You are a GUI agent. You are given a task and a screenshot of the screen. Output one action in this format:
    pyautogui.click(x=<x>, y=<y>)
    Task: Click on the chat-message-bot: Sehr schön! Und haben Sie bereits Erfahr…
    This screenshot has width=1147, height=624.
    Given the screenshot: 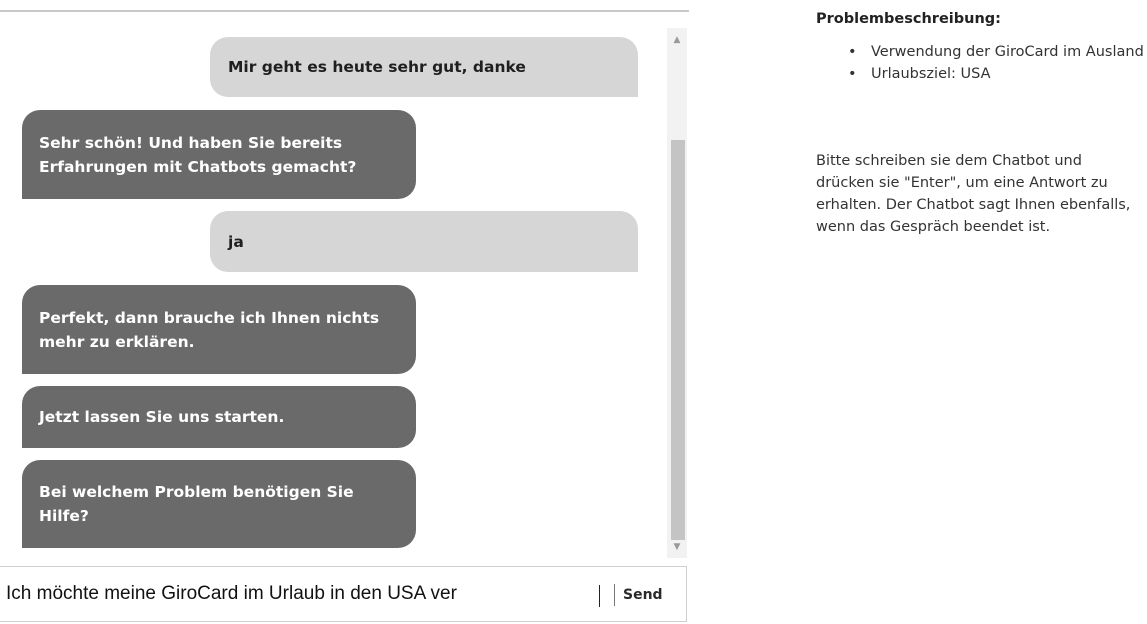 What is the action you would take?
    pyautogui.click(x=219, y=154)
    